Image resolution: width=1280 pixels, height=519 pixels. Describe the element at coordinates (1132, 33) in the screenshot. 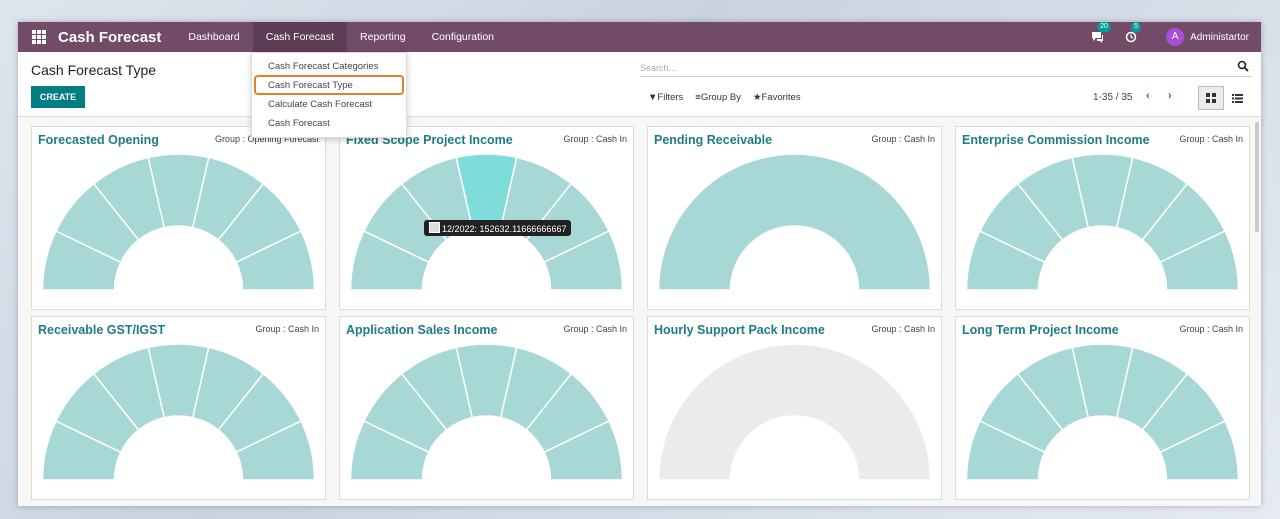

I see `activity-clock-icon: 5` at that location.